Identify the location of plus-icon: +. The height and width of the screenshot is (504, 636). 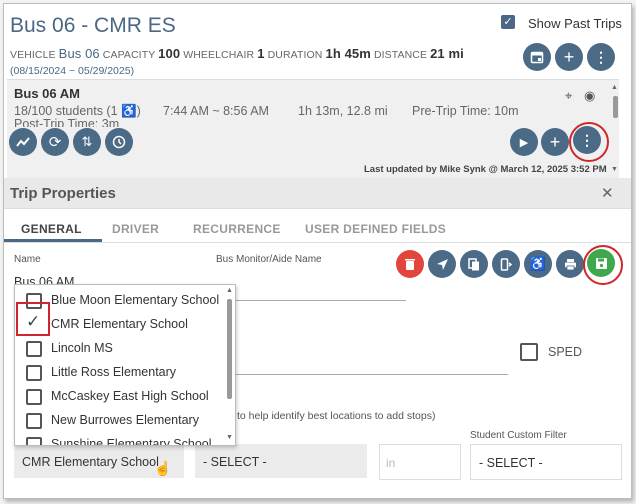
(555, 141).